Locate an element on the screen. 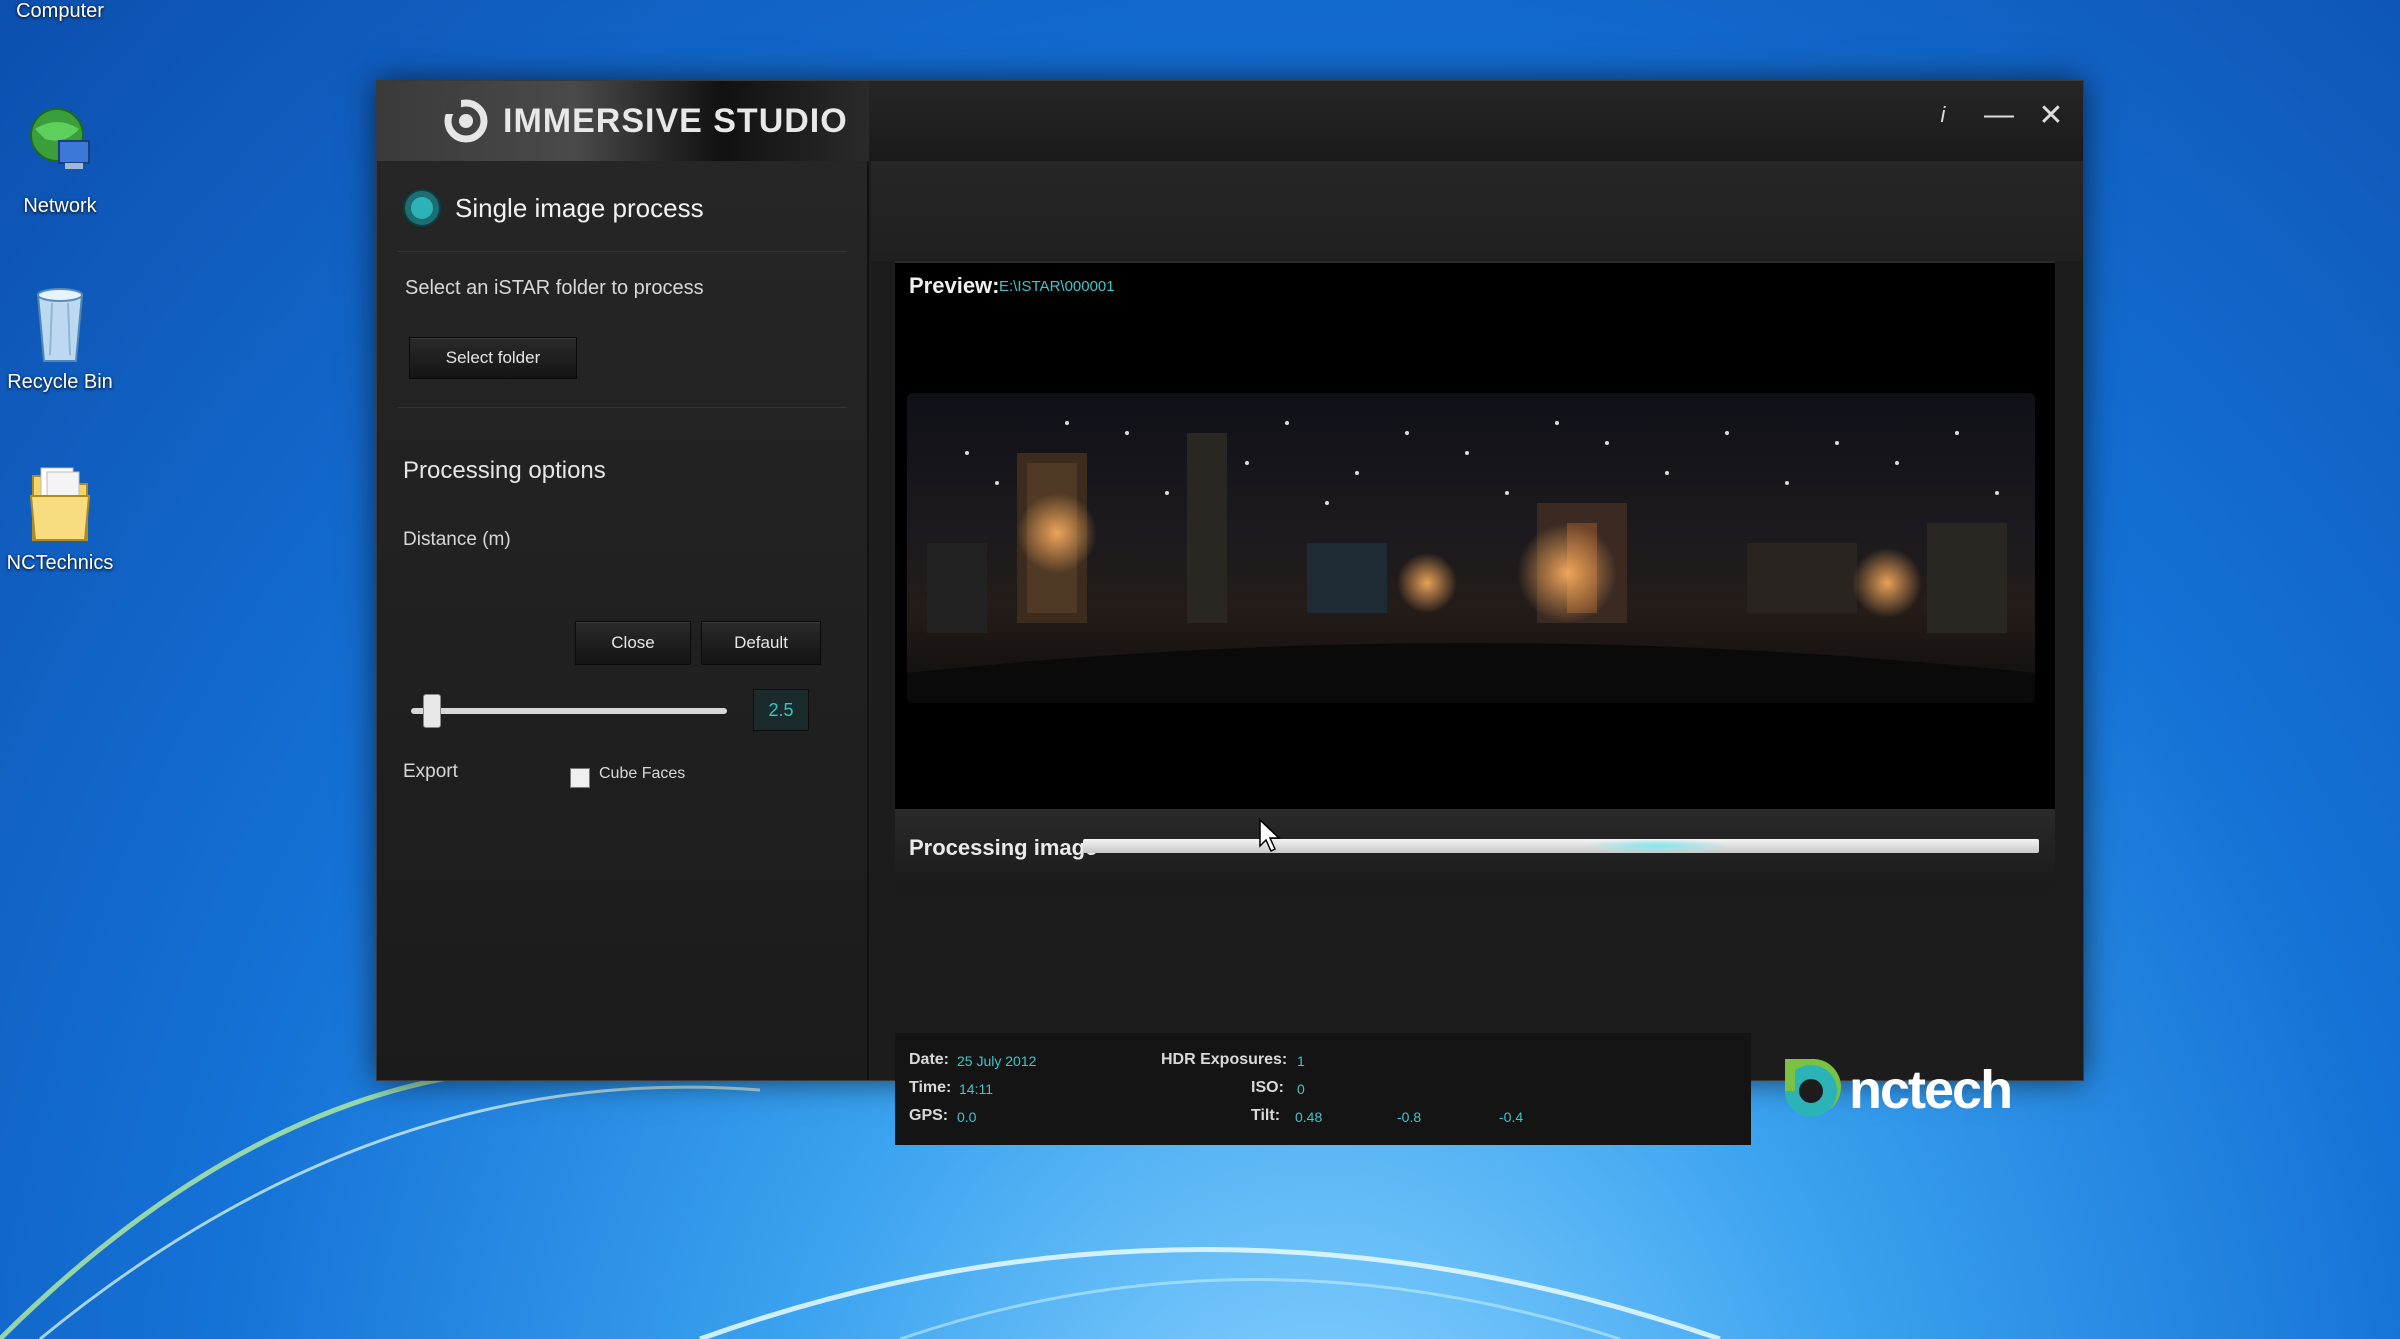  time-label: Time: is located at coordinates (930, 1087).